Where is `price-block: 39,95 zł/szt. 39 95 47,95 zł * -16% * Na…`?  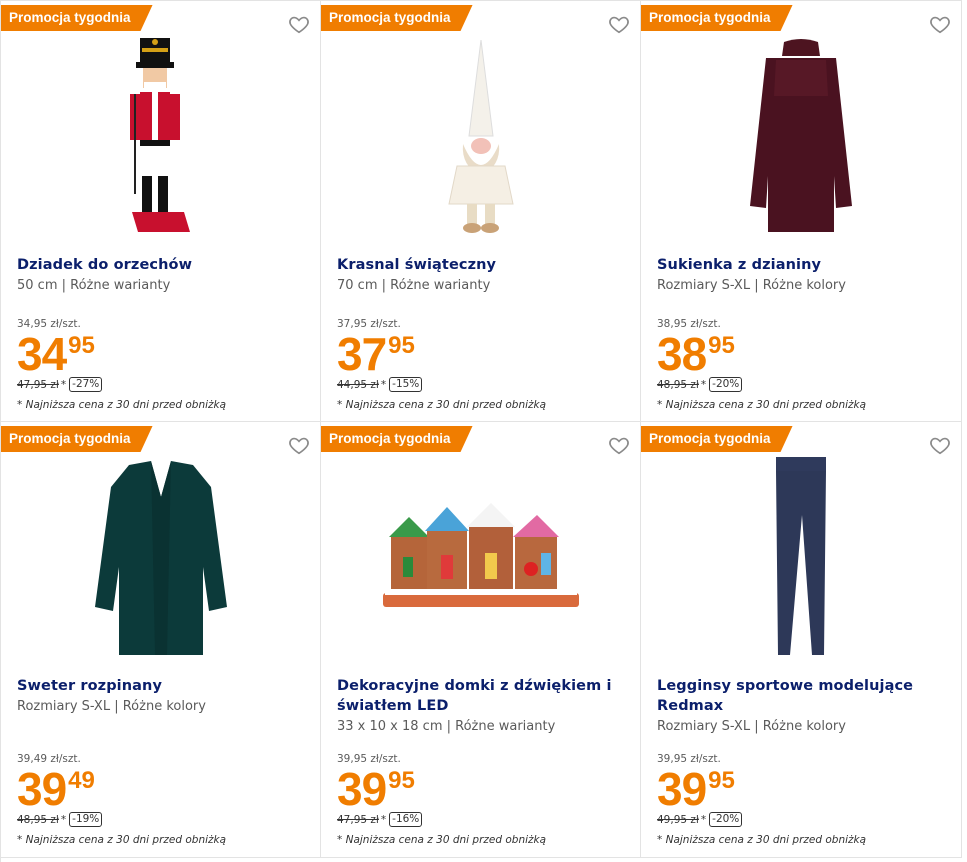 price-block: 39,95 zł/szt. 39 95 47,95 zł * -16% * Na… is located at coordinates (441, 799).